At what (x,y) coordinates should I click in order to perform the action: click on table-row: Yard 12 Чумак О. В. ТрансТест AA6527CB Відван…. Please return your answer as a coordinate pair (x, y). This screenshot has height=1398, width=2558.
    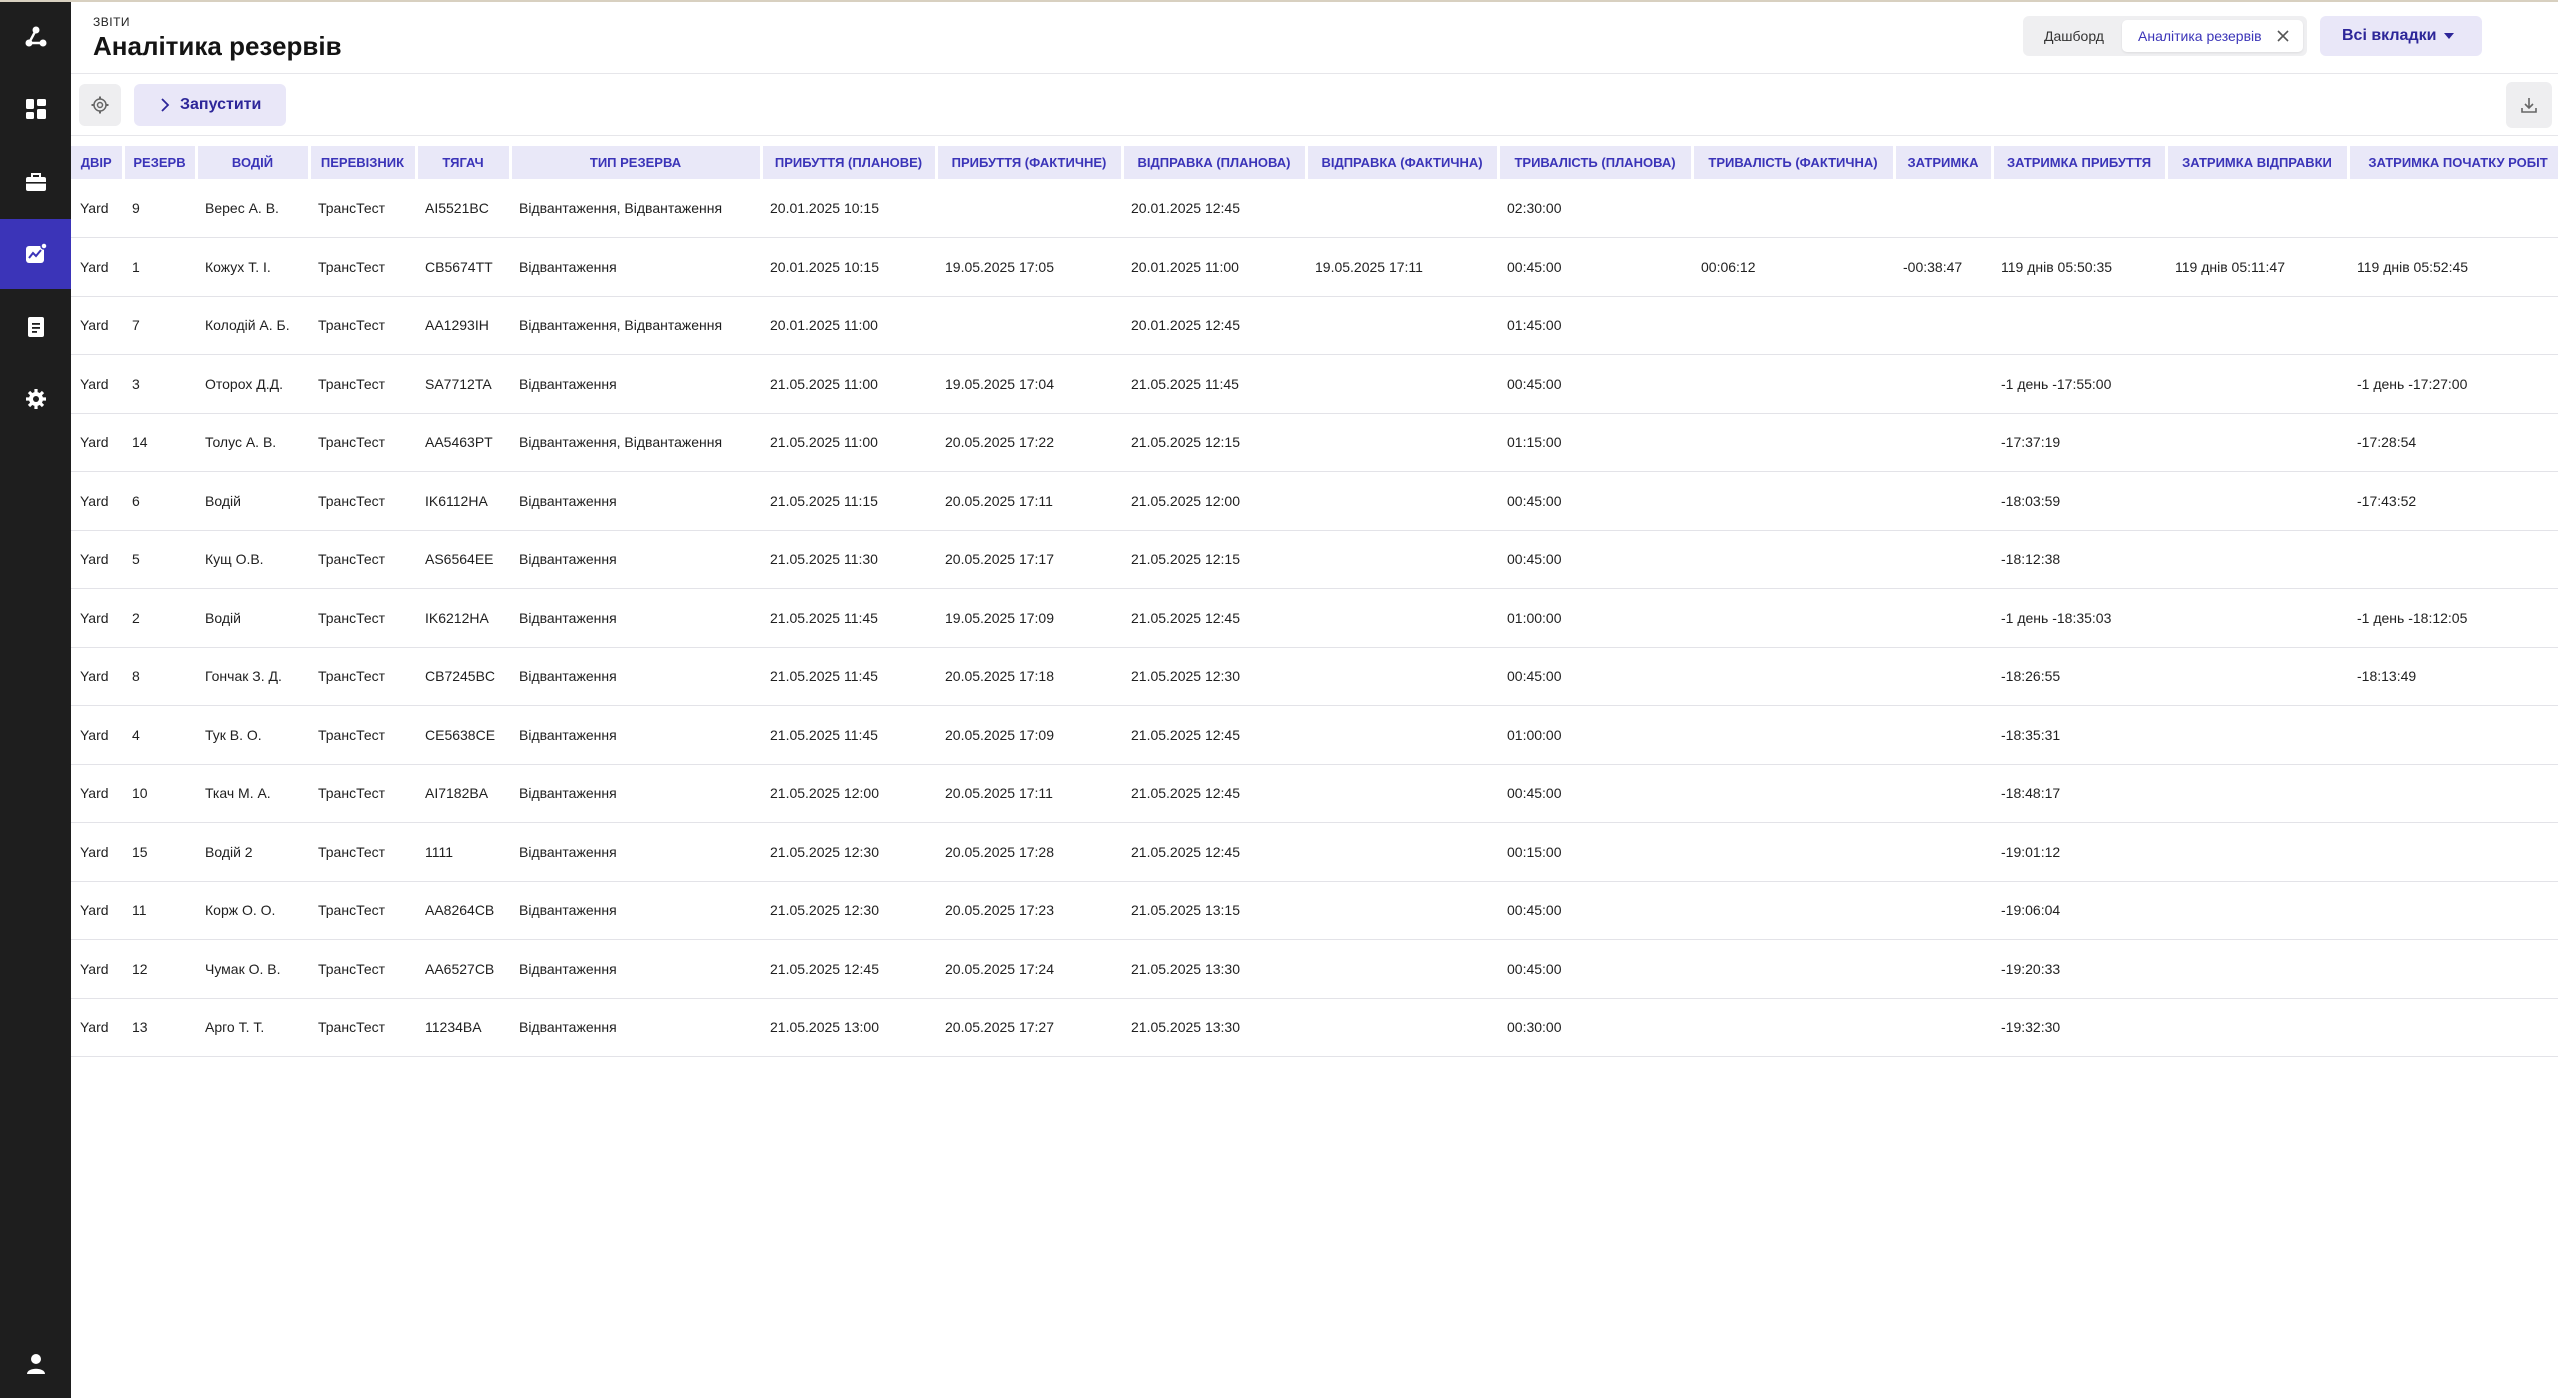
    Looking at the image, I should click on (1314, 969).